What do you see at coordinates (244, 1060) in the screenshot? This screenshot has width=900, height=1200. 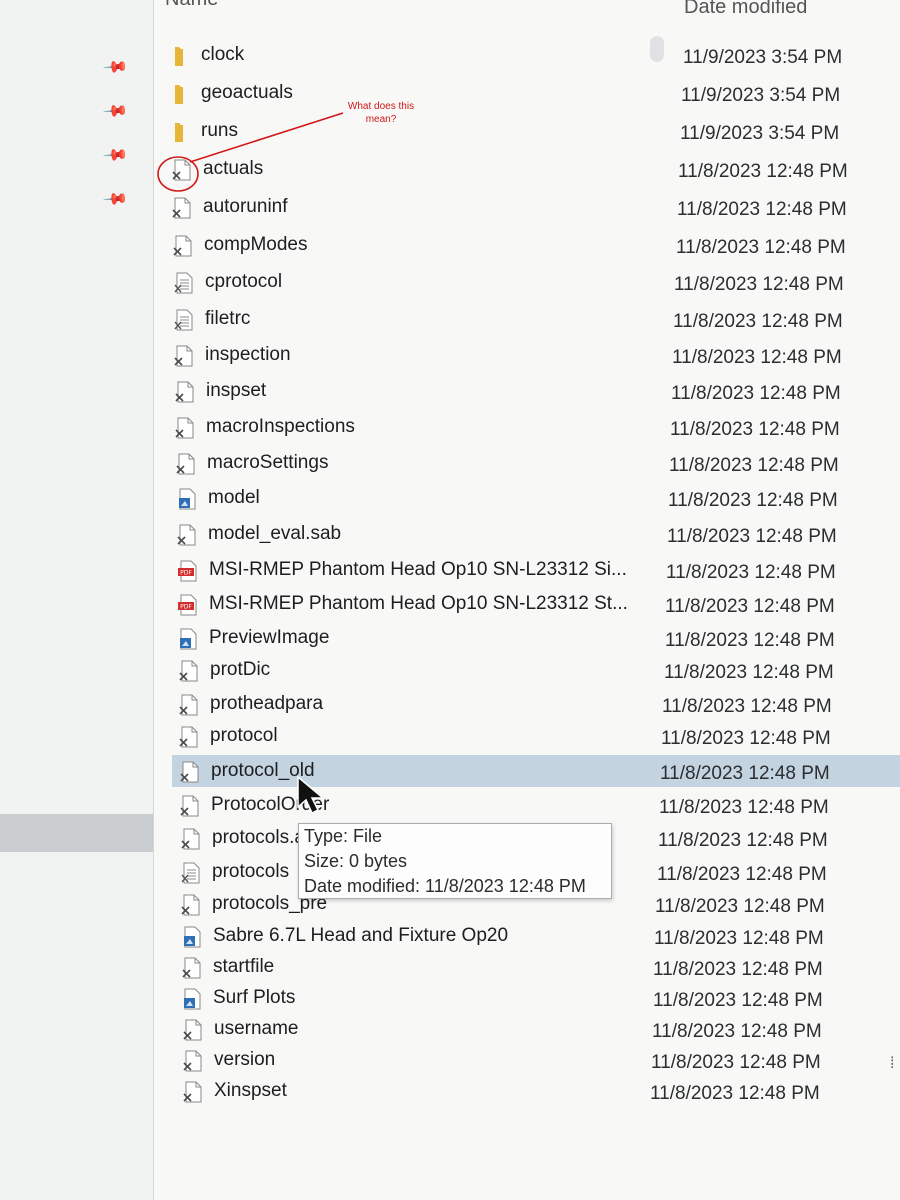 I see `file-name: version` at bounding box center [244, 1060].